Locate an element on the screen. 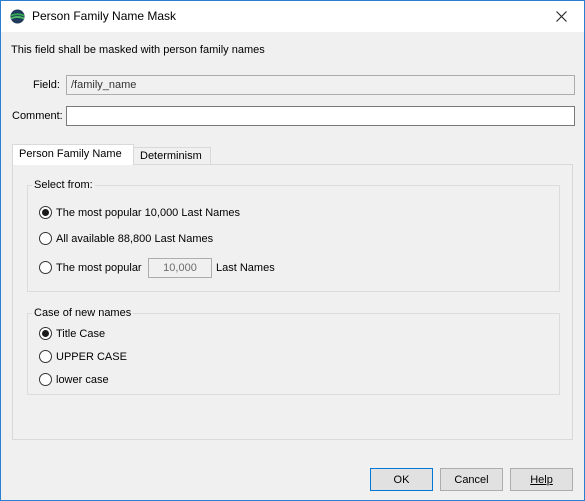 The image size is (585, 501). case-group-title: Case of new names is located at coordinates (83, 313).